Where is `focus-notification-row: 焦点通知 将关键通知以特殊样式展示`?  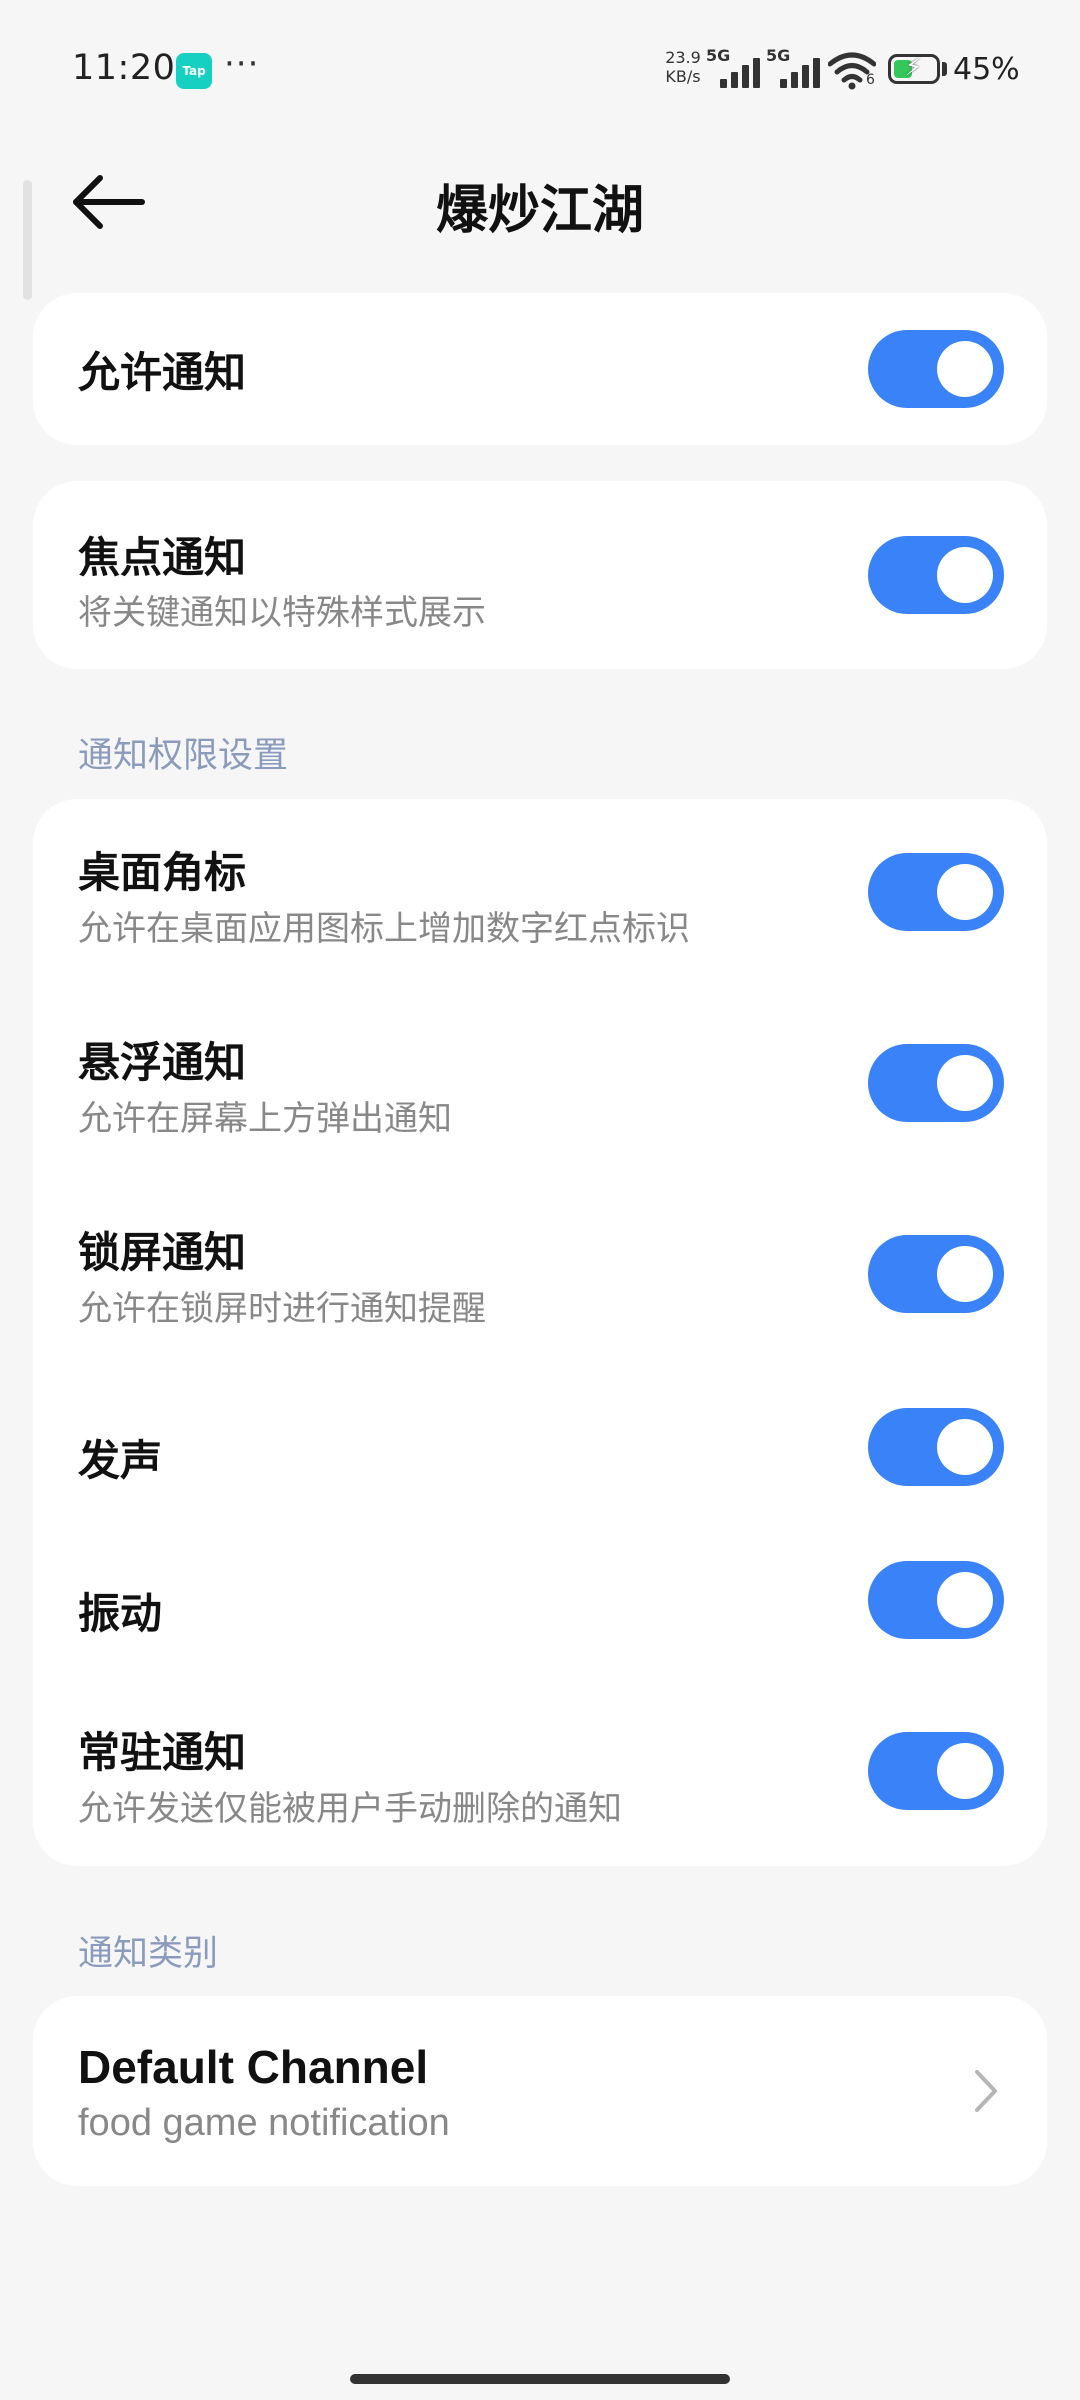
focus-notification-row: 焦点通知 将关键通知以特殊样式展示 is located at coordinates (540, 575).